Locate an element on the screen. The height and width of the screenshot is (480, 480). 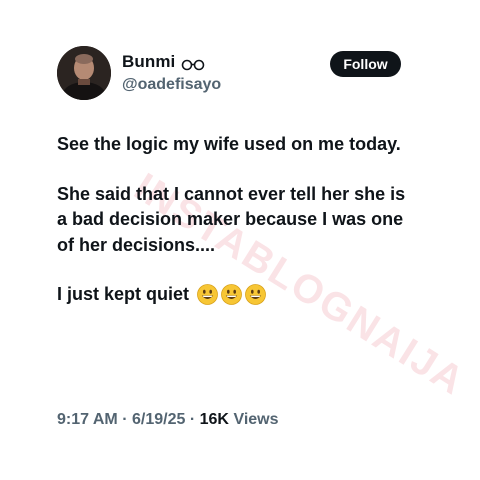
tweet-date: 6/19/25 is located at coordinates (158, 419).